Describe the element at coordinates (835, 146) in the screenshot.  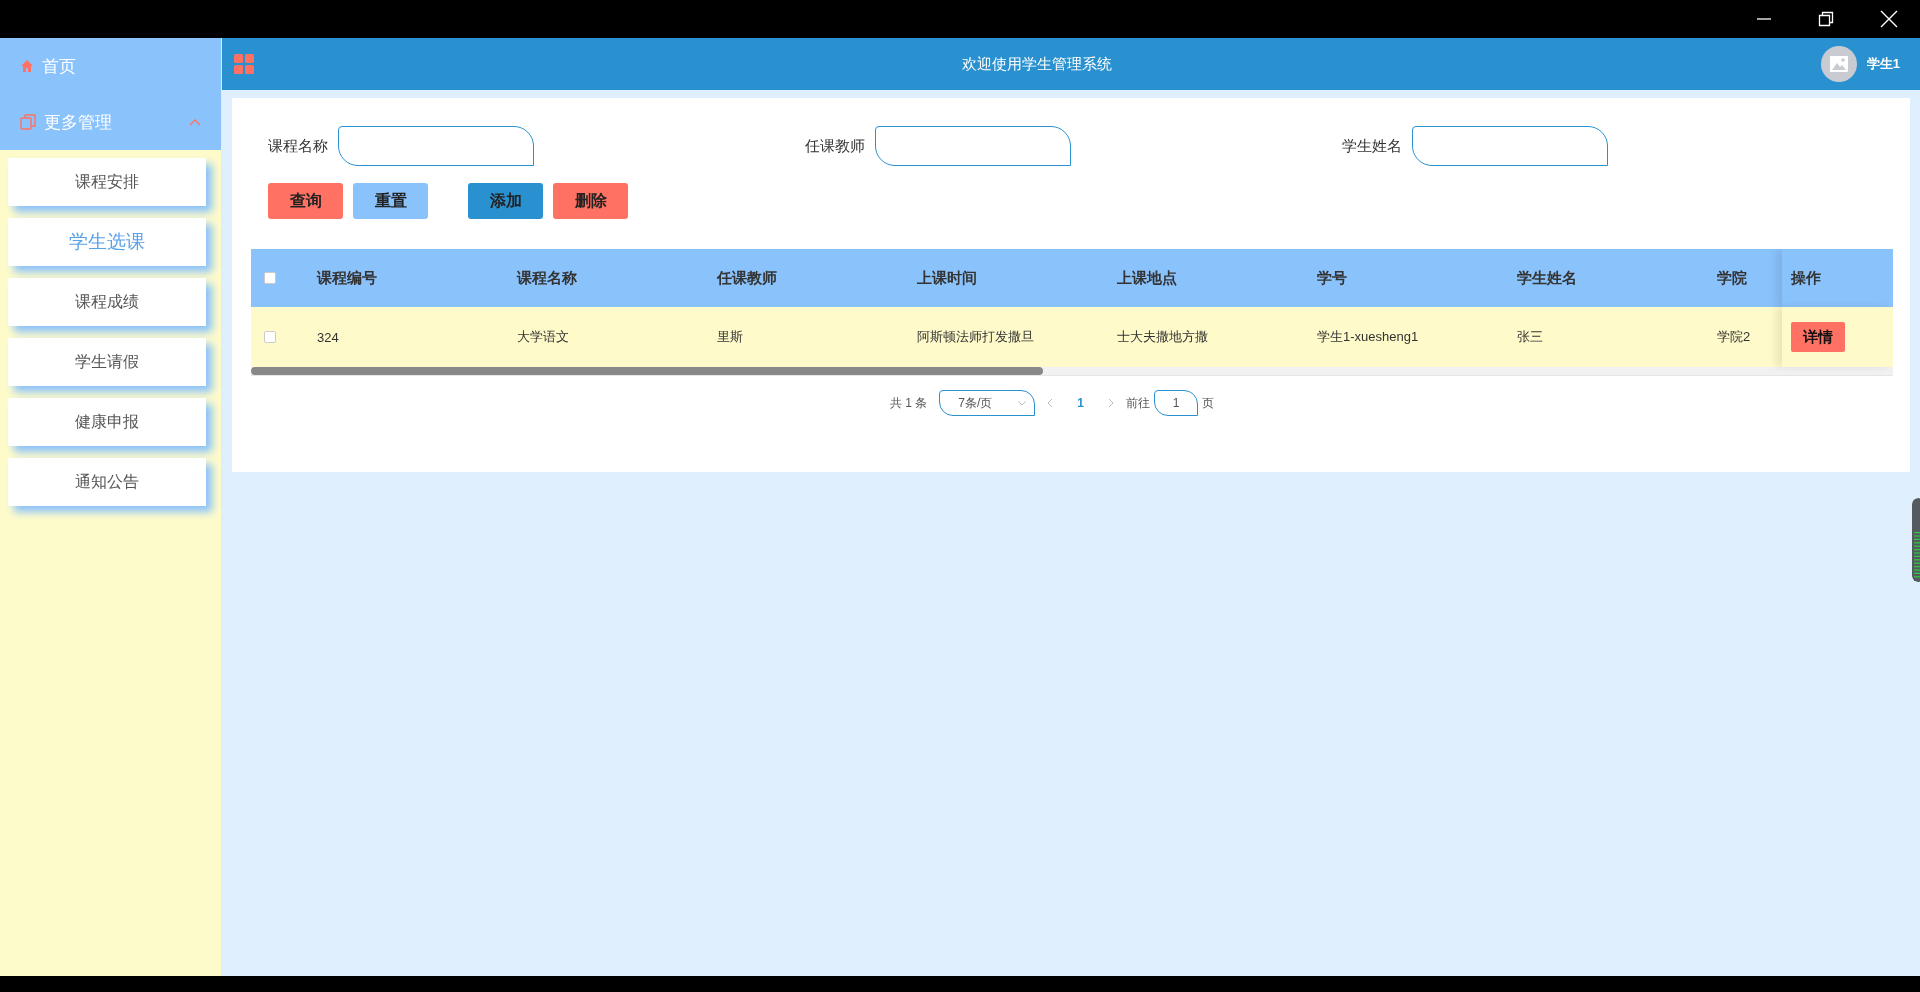
I see `field-label: 任课教师` at that location.